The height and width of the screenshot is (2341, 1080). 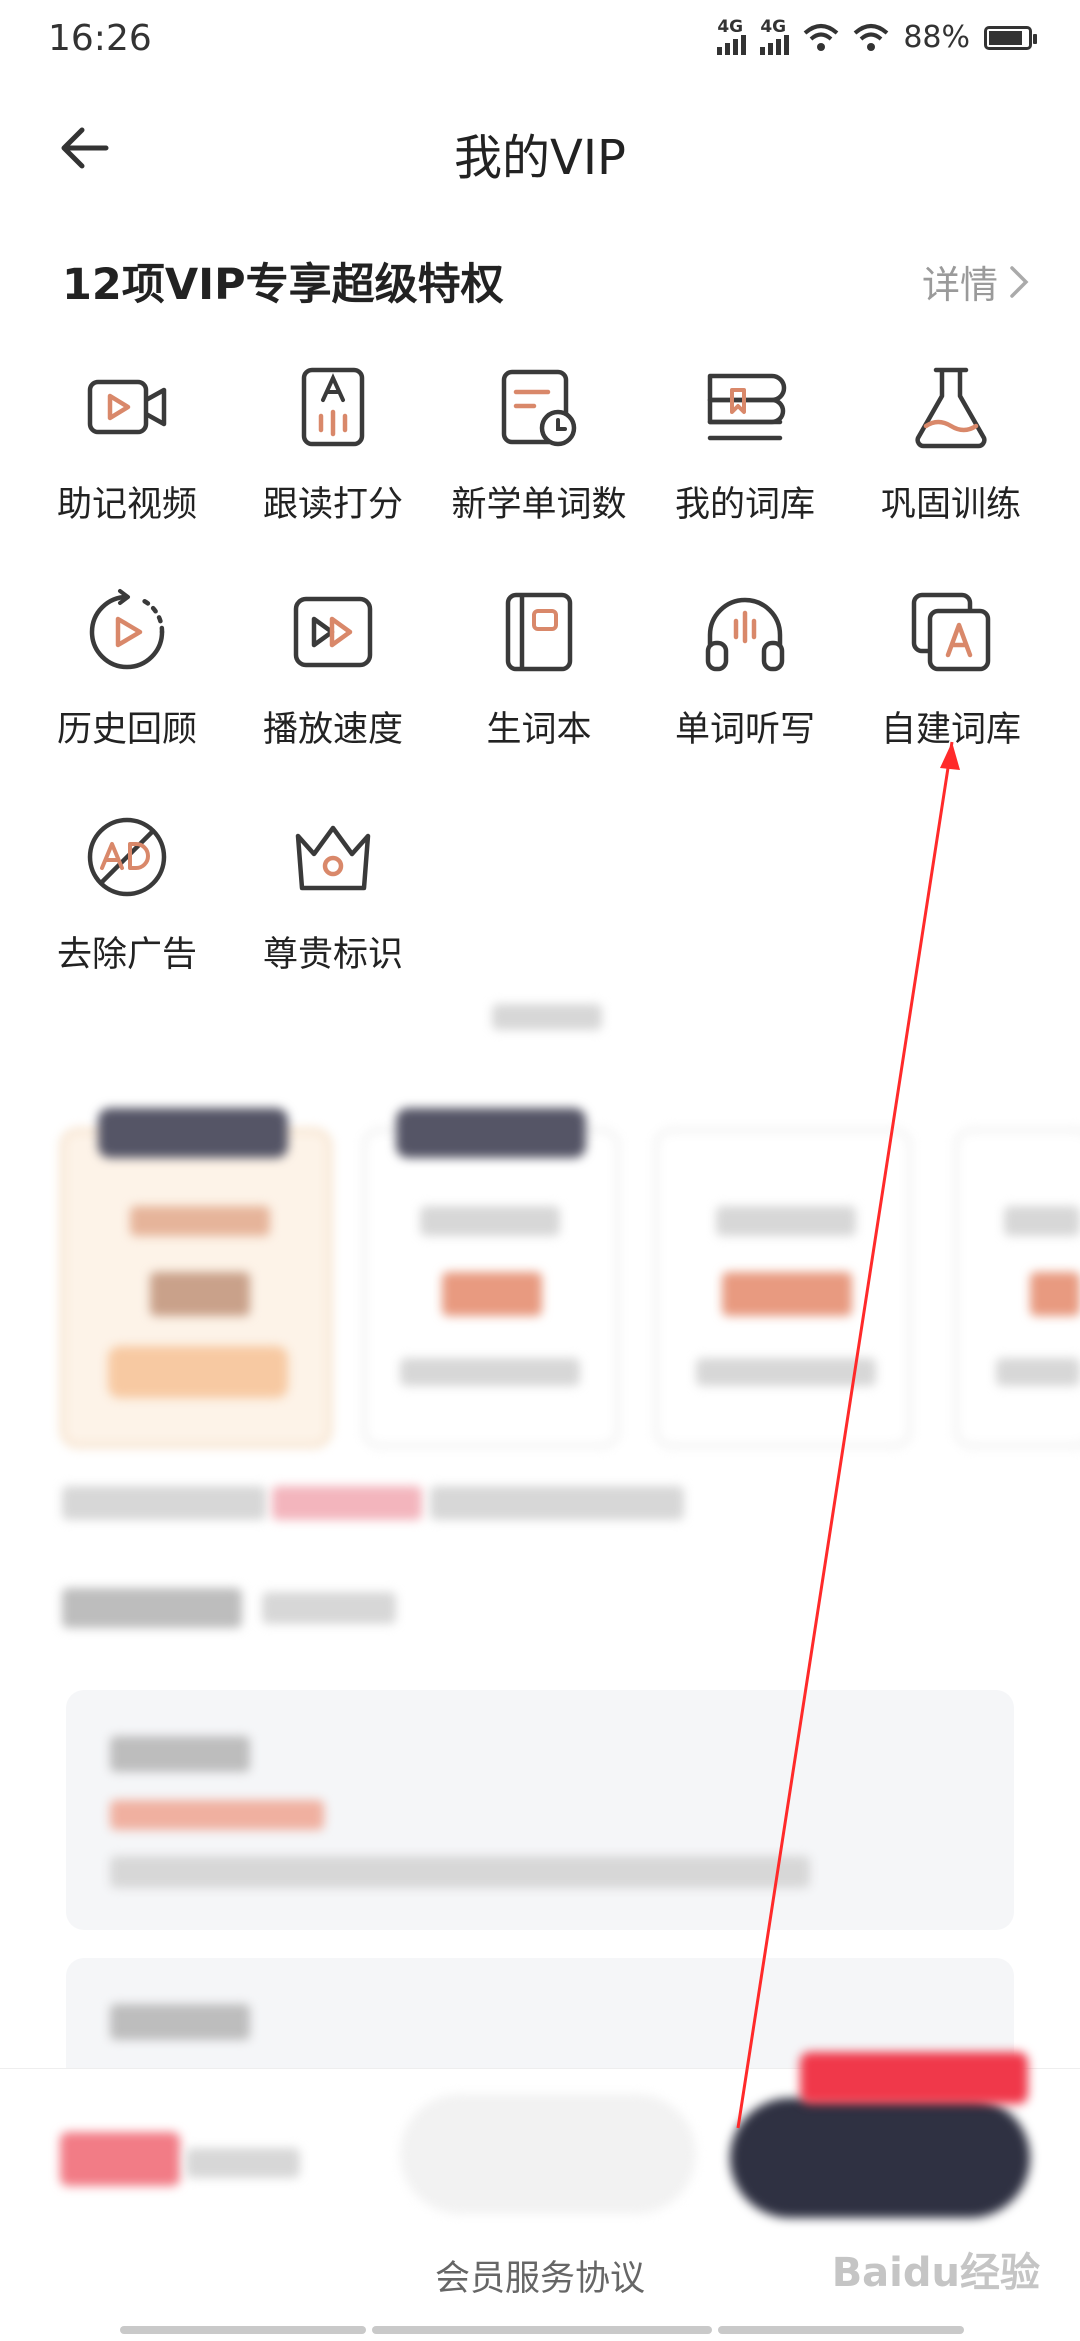 What do you see at coordinates (1010, 37) in the screenshot?
I see `battery-icon` at bounding box center [1010, 37].